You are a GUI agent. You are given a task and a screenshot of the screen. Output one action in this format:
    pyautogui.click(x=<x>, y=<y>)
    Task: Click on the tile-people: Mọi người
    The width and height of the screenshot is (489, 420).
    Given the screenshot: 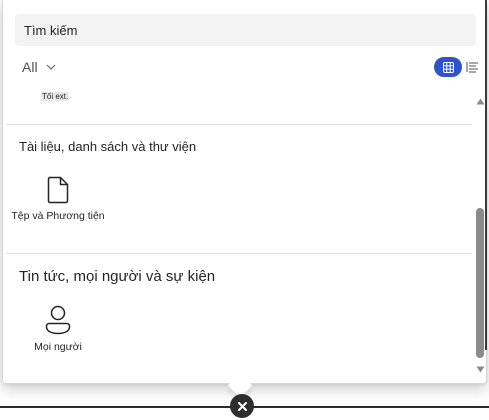 What is the action you would take?
    pyautogui.click(x=58, y=329)
    